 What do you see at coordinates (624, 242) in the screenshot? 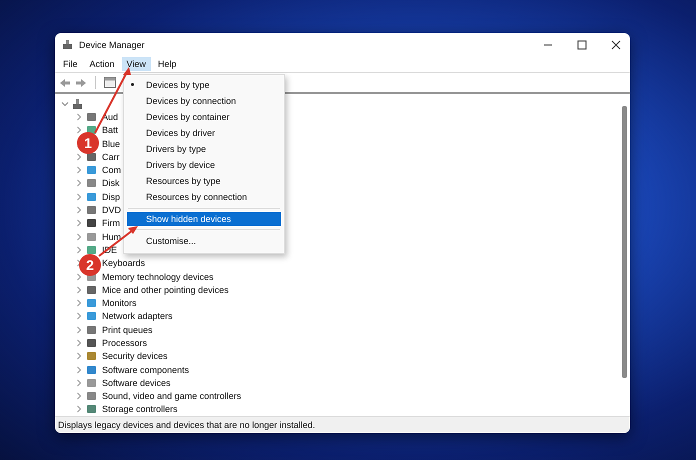
I see `scrollbar-thumb` at bounding box center [624, 242].